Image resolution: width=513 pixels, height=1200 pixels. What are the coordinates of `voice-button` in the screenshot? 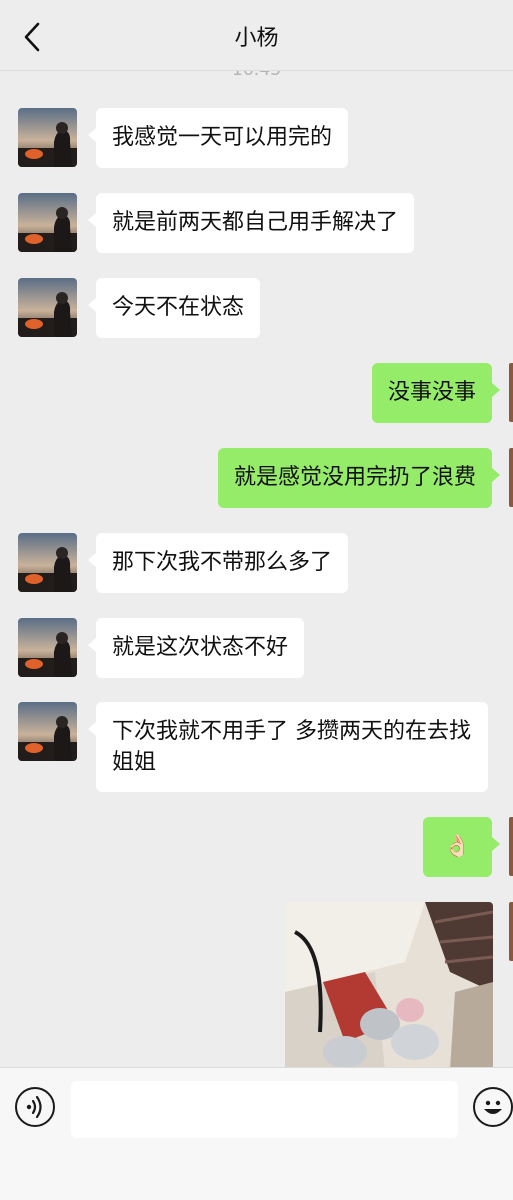 It's located at (35, 1107).